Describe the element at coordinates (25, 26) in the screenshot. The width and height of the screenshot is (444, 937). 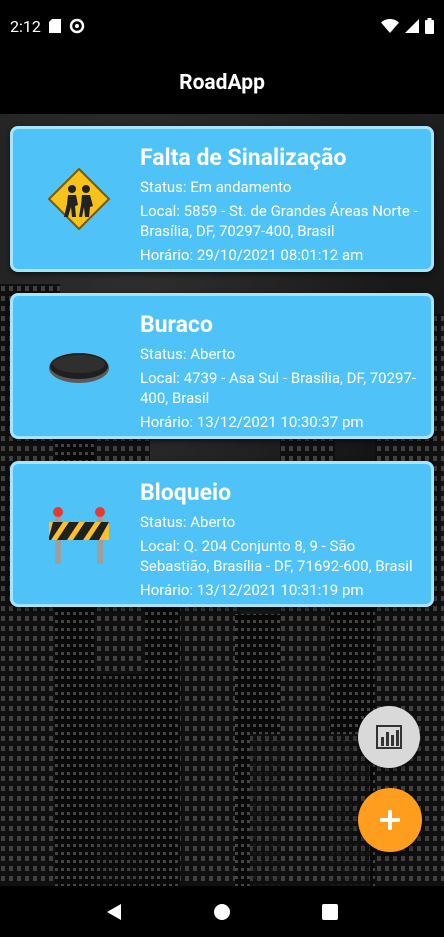
I see `status-time: 2:12` at that location.